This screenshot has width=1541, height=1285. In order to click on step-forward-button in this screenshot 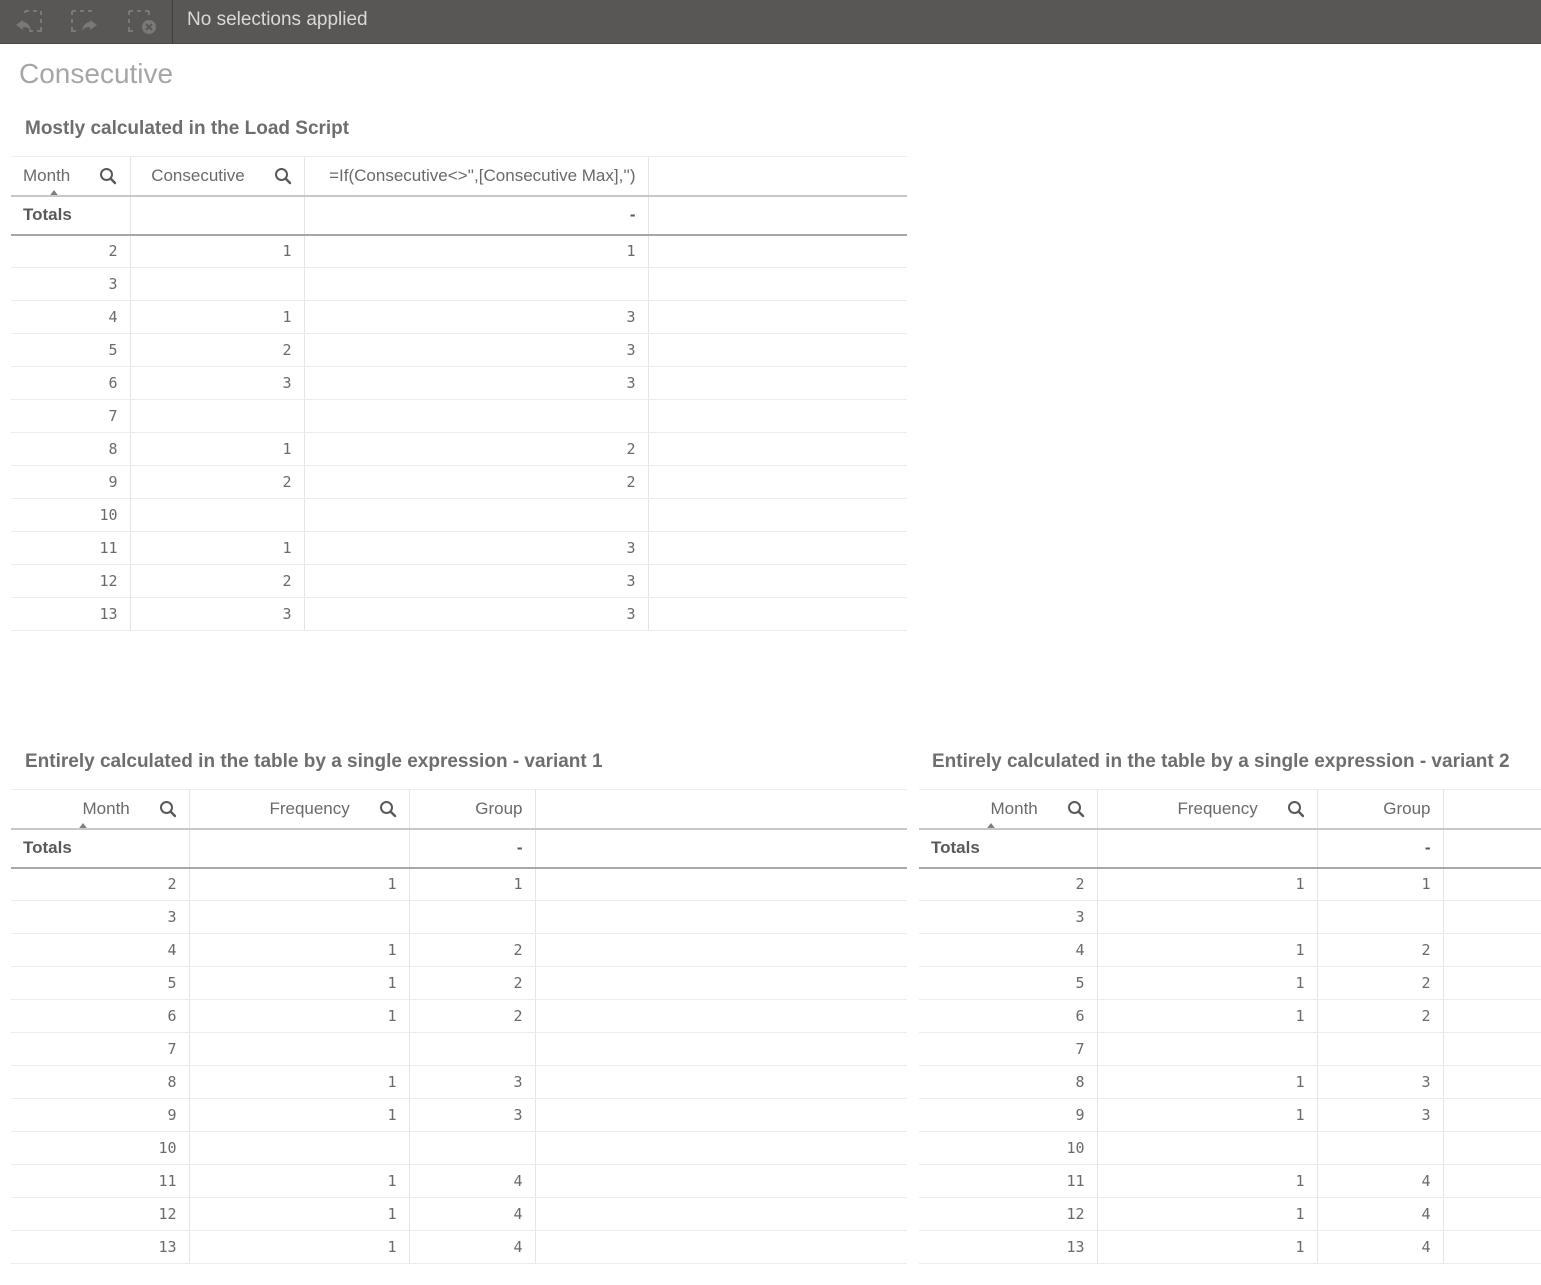, I will do `click(85, 21)`.